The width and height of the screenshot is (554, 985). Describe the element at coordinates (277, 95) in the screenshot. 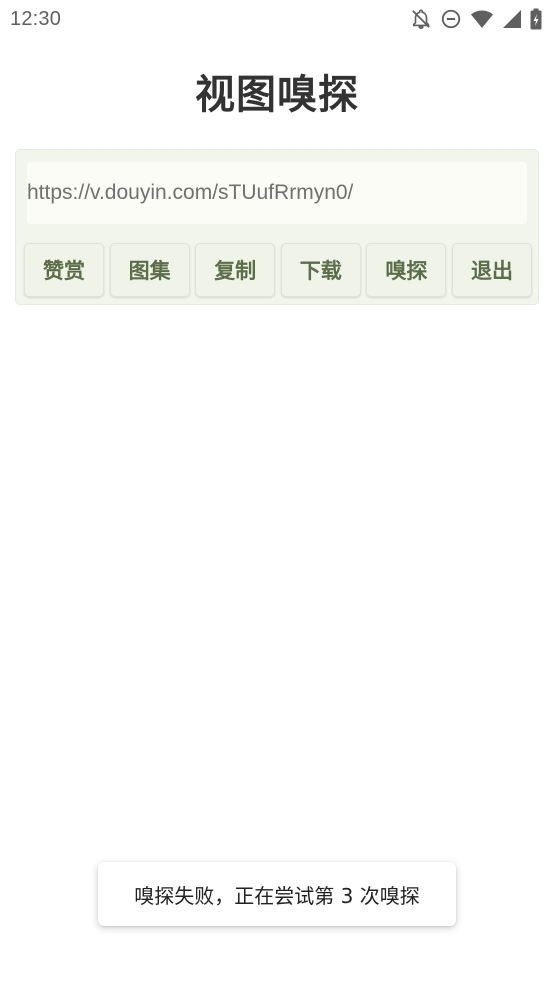

I see `page-title: 视图嗅探` at that location.